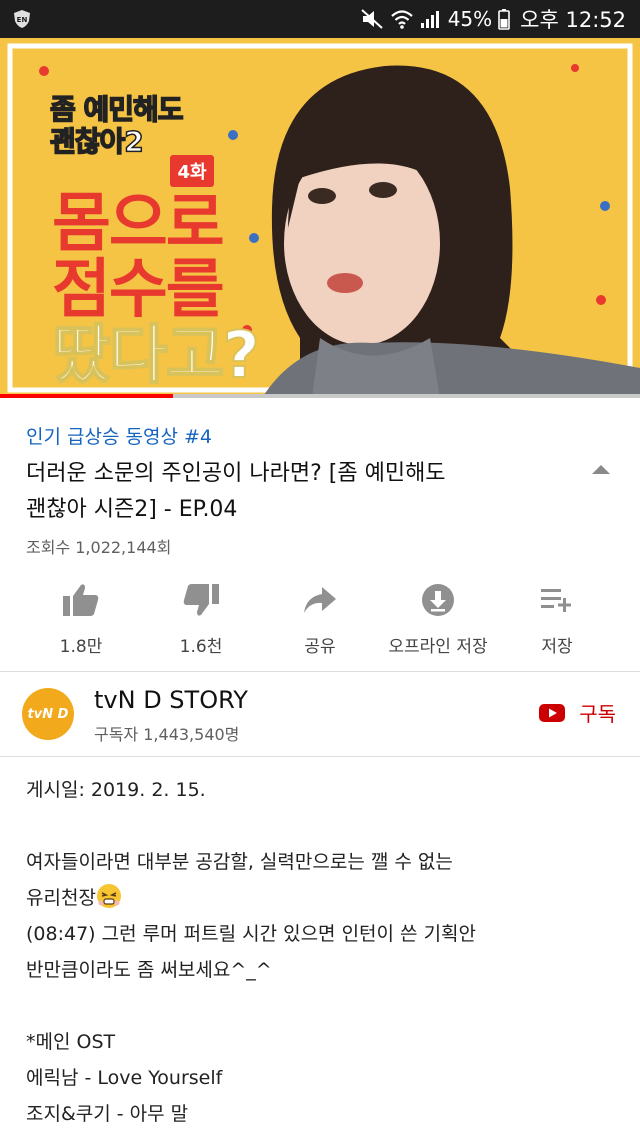 The height and width of the screenshot is (1138, 640). What do you see at coordinates (597, 714) in the screenshot?
I see `subscribe-label: 구독` at bounding box center [597, 714].